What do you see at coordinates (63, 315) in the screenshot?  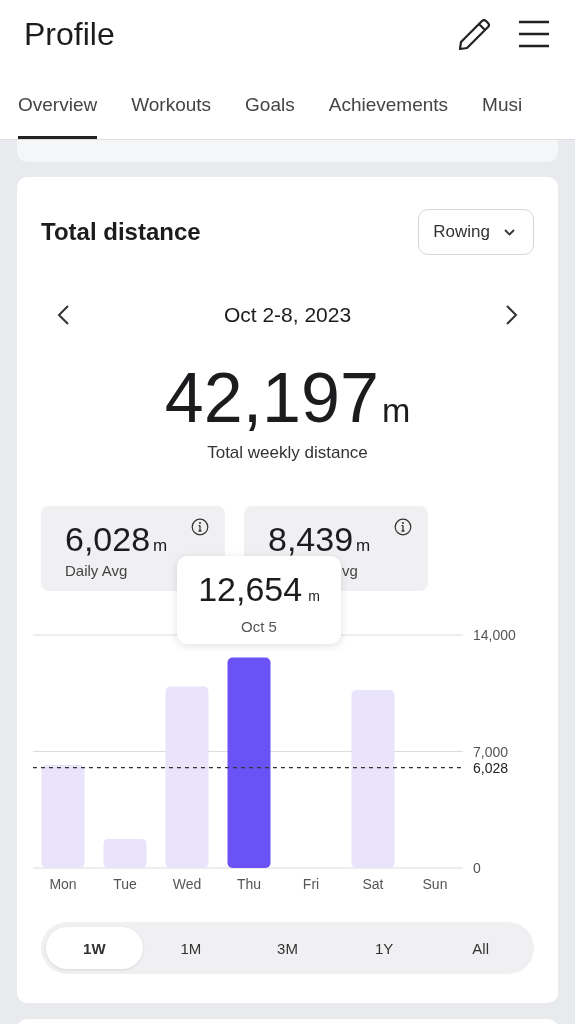 I see `chevron-left-icon` at bounding box center [63, 315].